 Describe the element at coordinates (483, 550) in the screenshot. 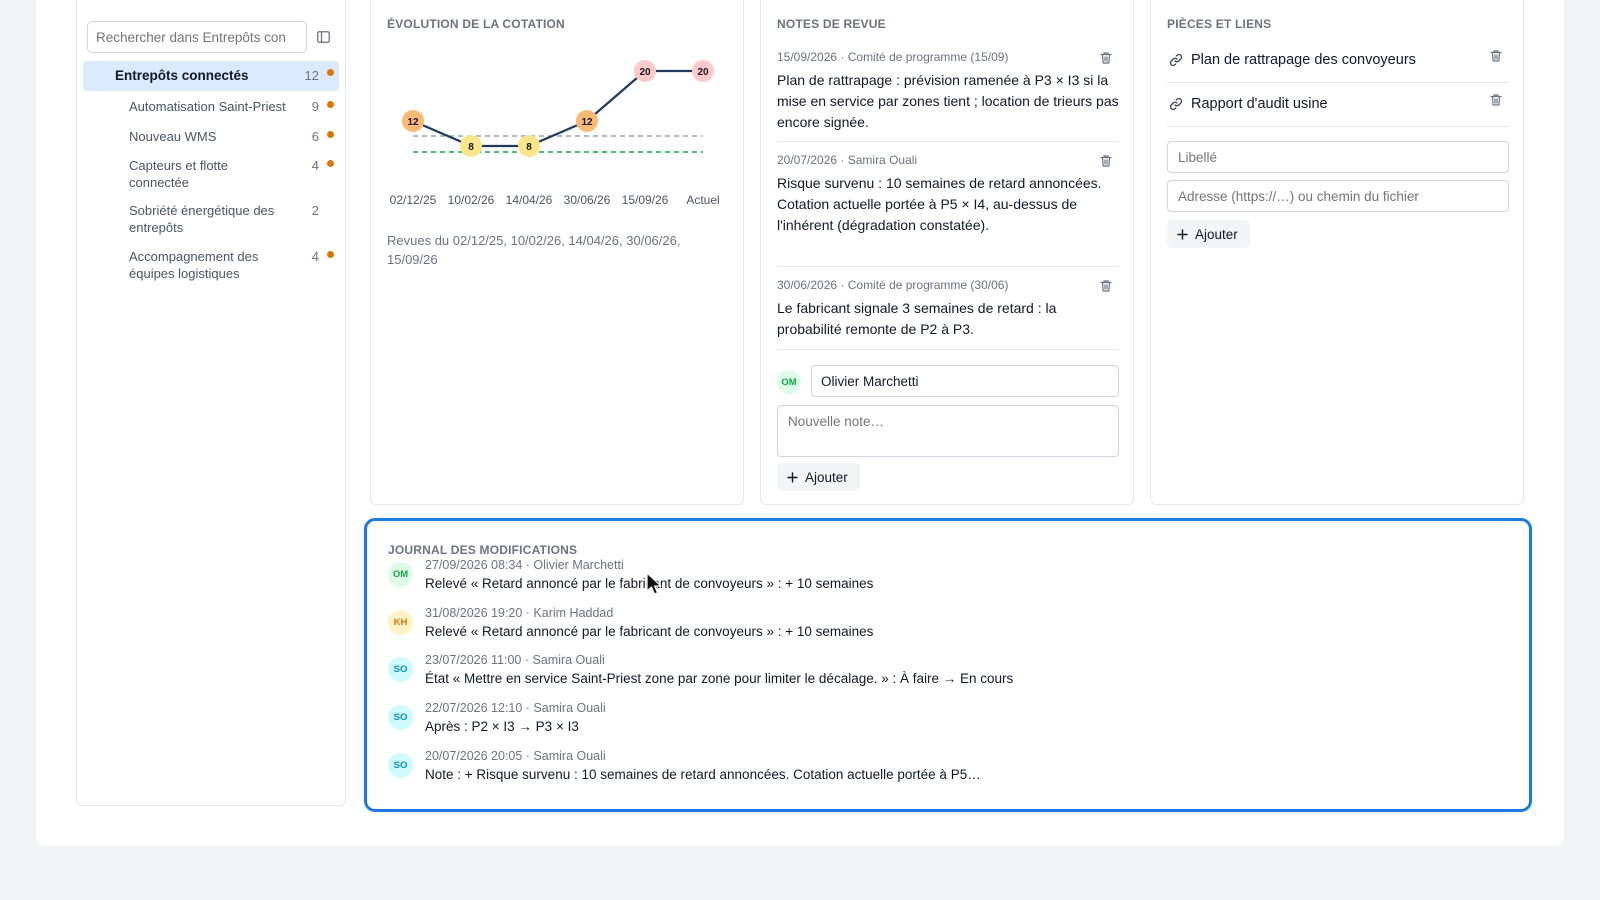

I see `journal-title: JOURNAL DES MODIFICATIONS` at that location.